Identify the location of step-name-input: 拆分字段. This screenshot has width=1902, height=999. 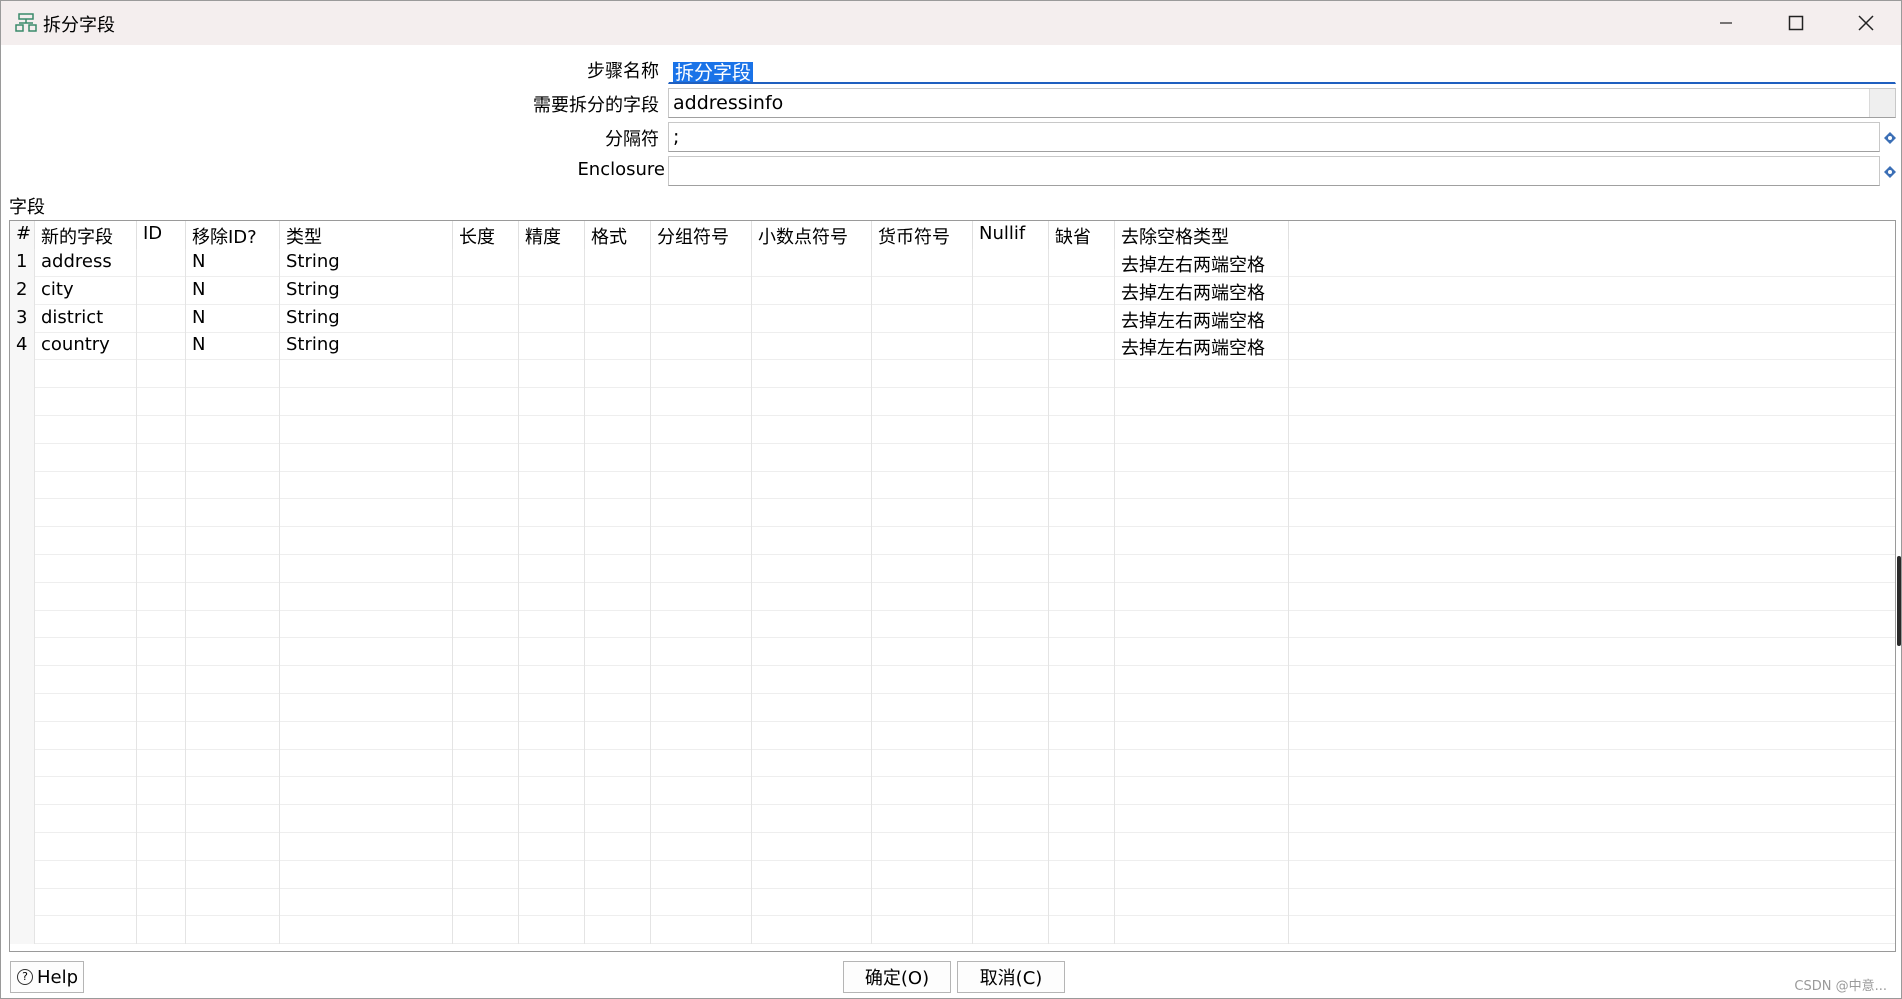
(1282, 69).